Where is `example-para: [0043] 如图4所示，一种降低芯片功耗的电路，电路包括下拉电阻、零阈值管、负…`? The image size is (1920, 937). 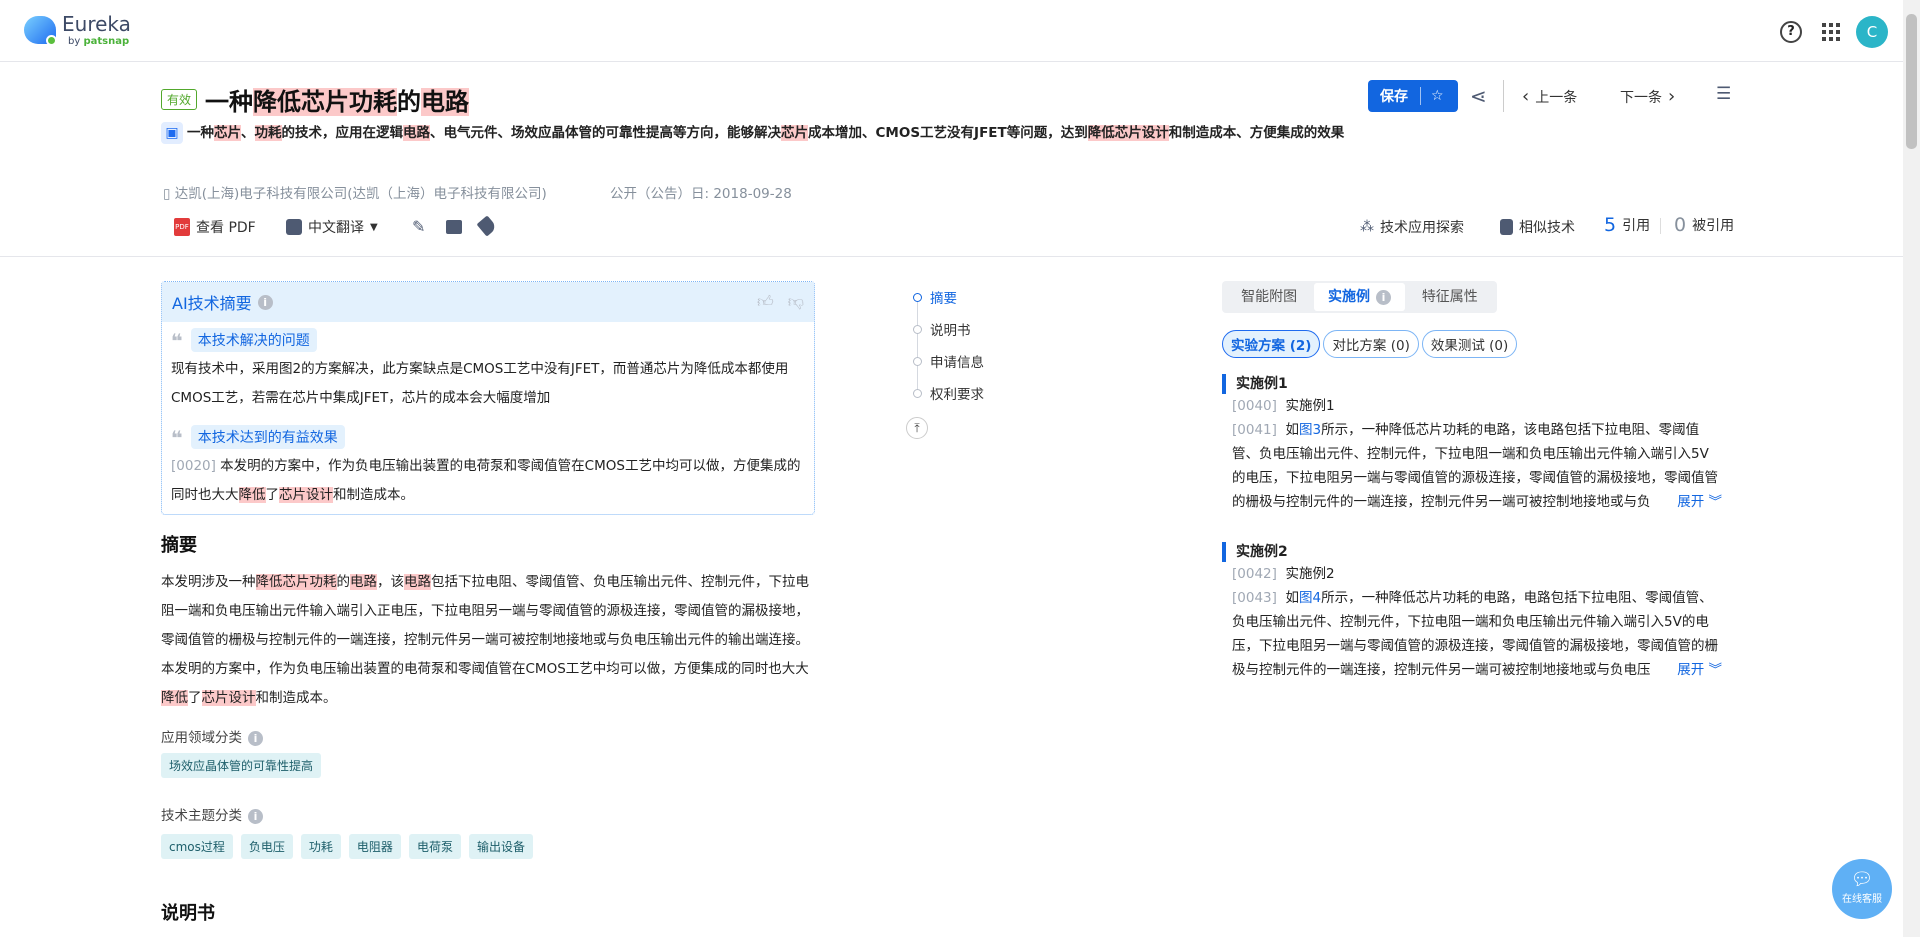 example-para: [0043] 如图4所示，一种降低芯片功耗的电路，电路包括下拉电阻、零阈值管、负… is located at coordinates (1472, 634).